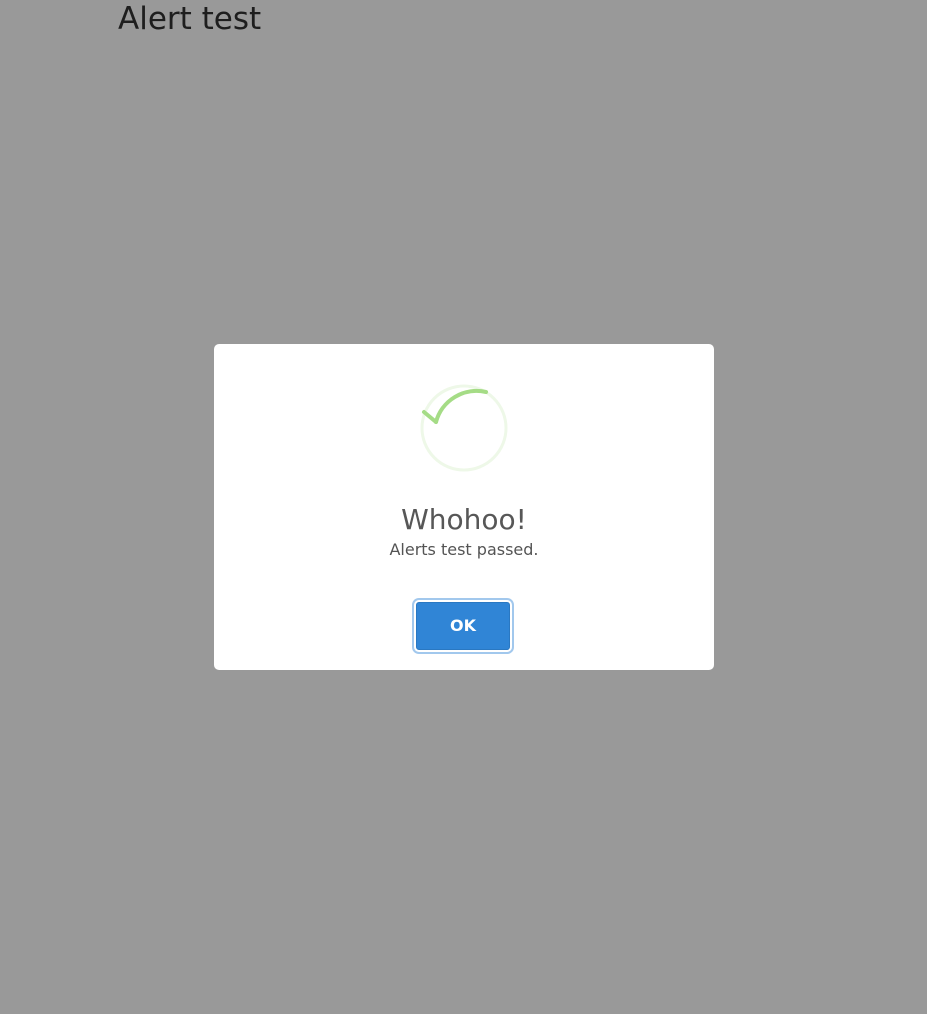 This screenshot has height=1014, width=927. I want to click on alert-title: Whohoo!, so click(464, 519).